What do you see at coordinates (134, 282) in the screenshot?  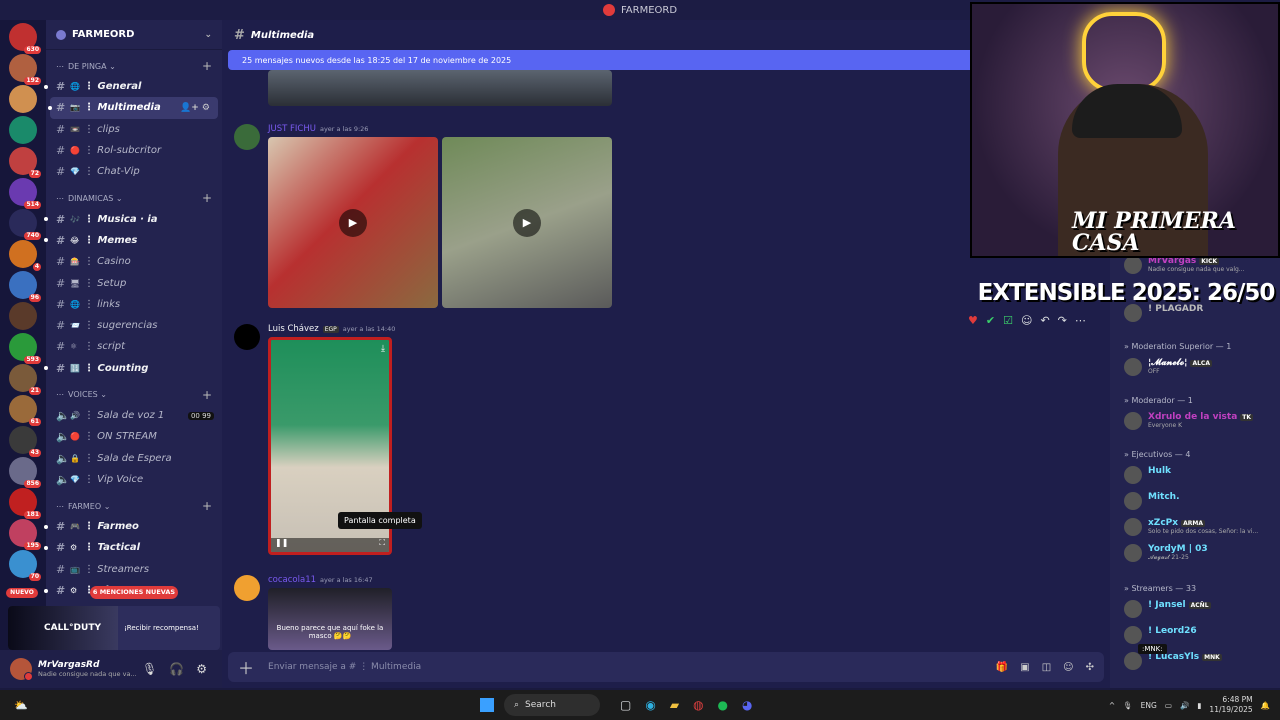 I see `channel-item: # 🖥 ⋮ Setup` at bounding box center [134, 282].